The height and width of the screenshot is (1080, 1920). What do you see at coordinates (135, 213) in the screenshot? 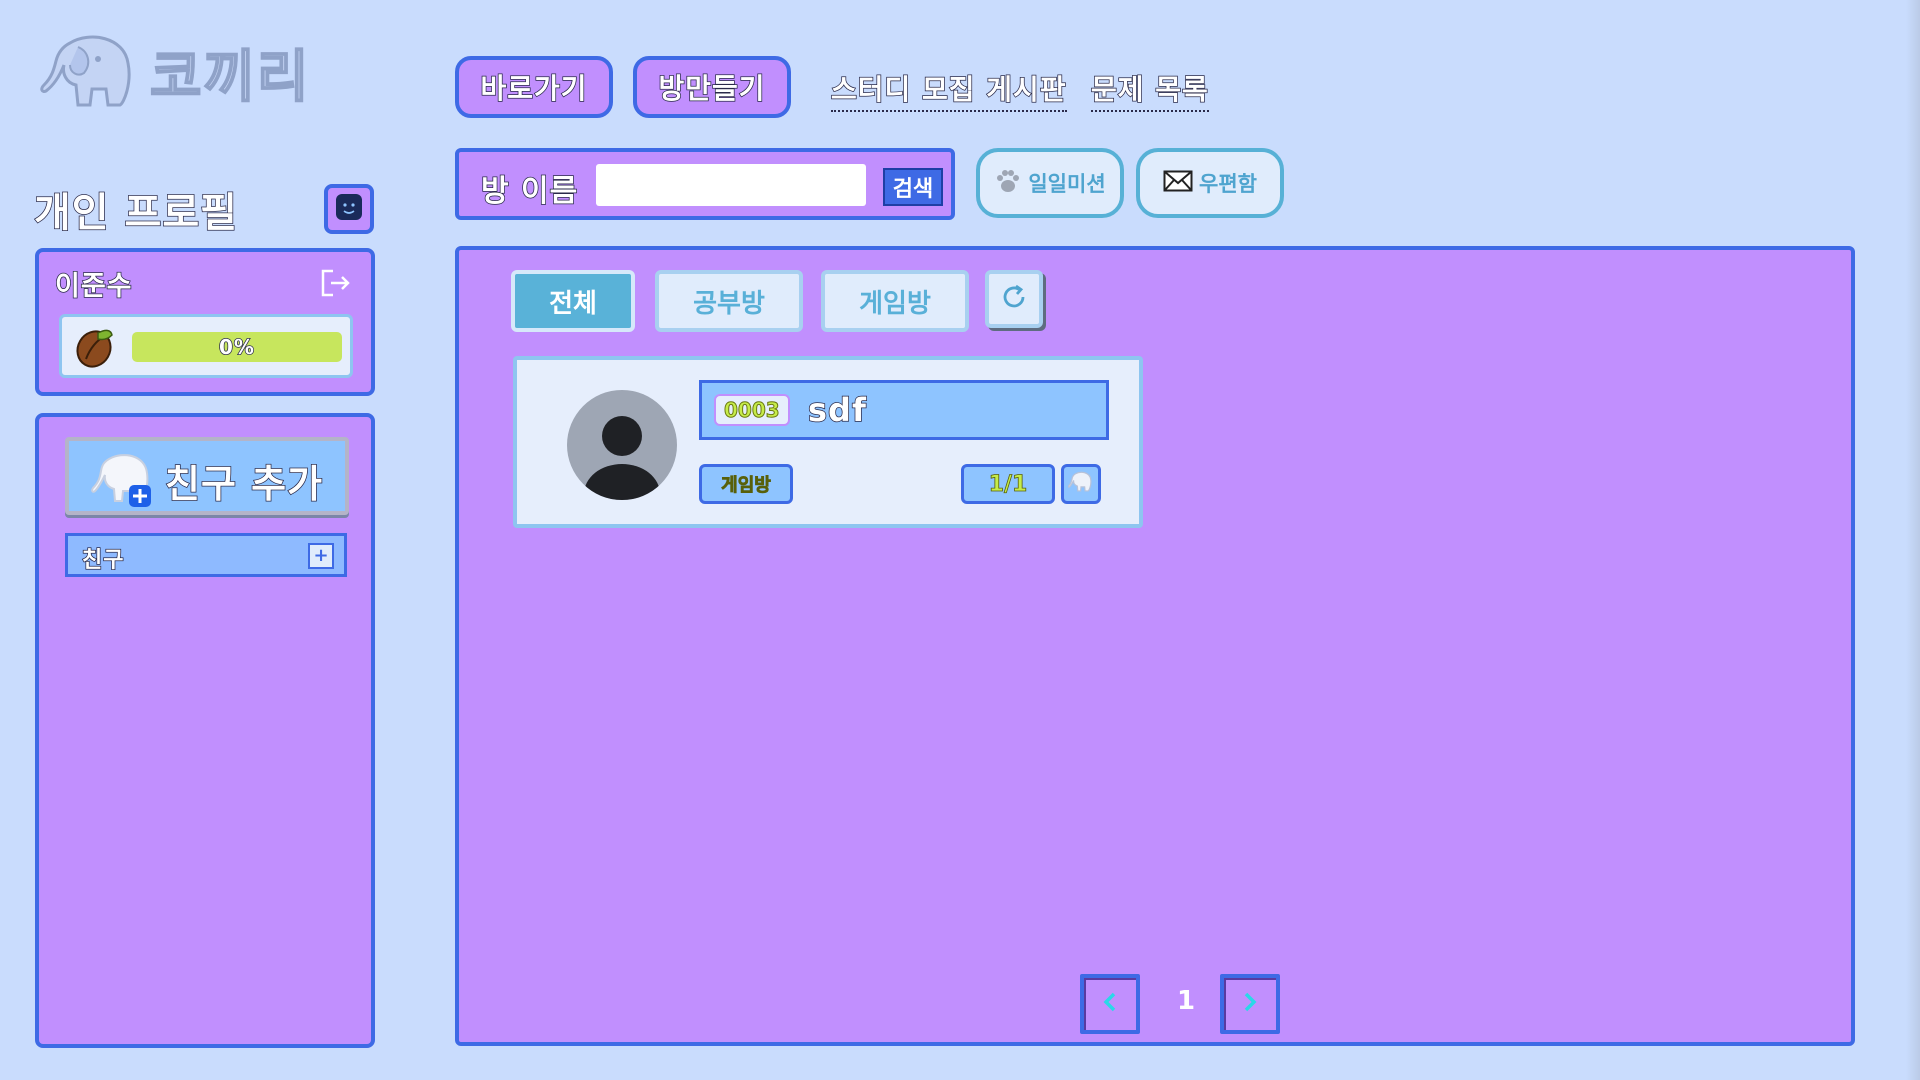
I see `profile-title: 개인 프로필` at bounding box center [135, 213].